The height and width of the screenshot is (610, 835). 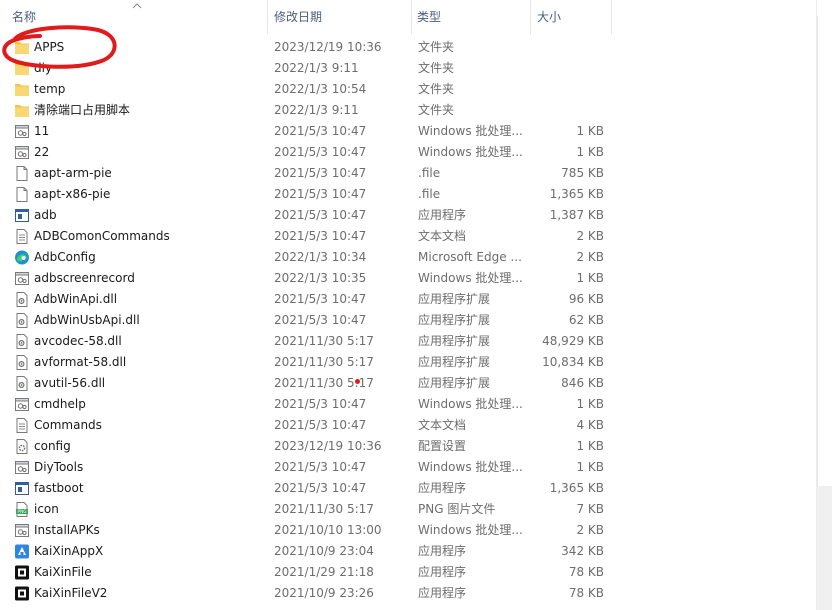 I want to click on file-row: aapt-x86-pie 2021/5/3 10:47 .file 1,365 KB, so click(x=306, y=194).